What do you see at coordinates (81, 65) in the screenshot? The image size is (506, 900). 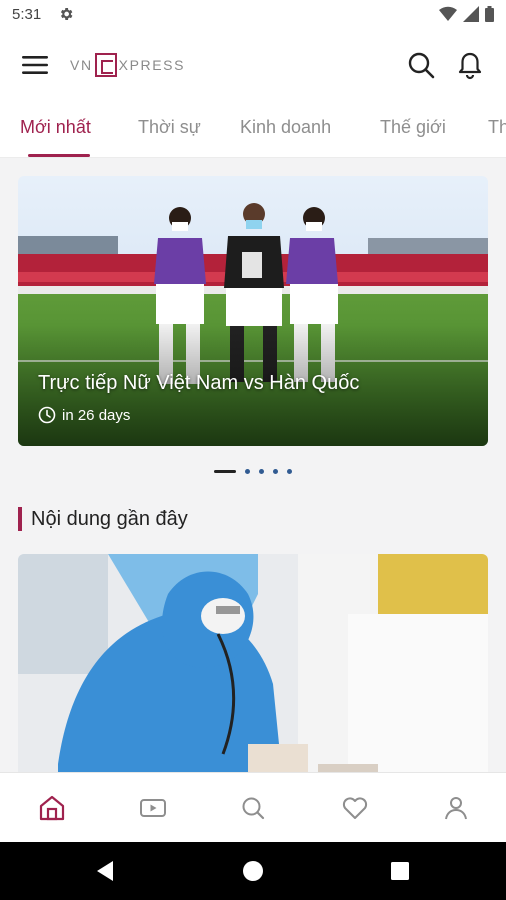 I see `logo-text-left: VN` at bounding box center [81, 65].